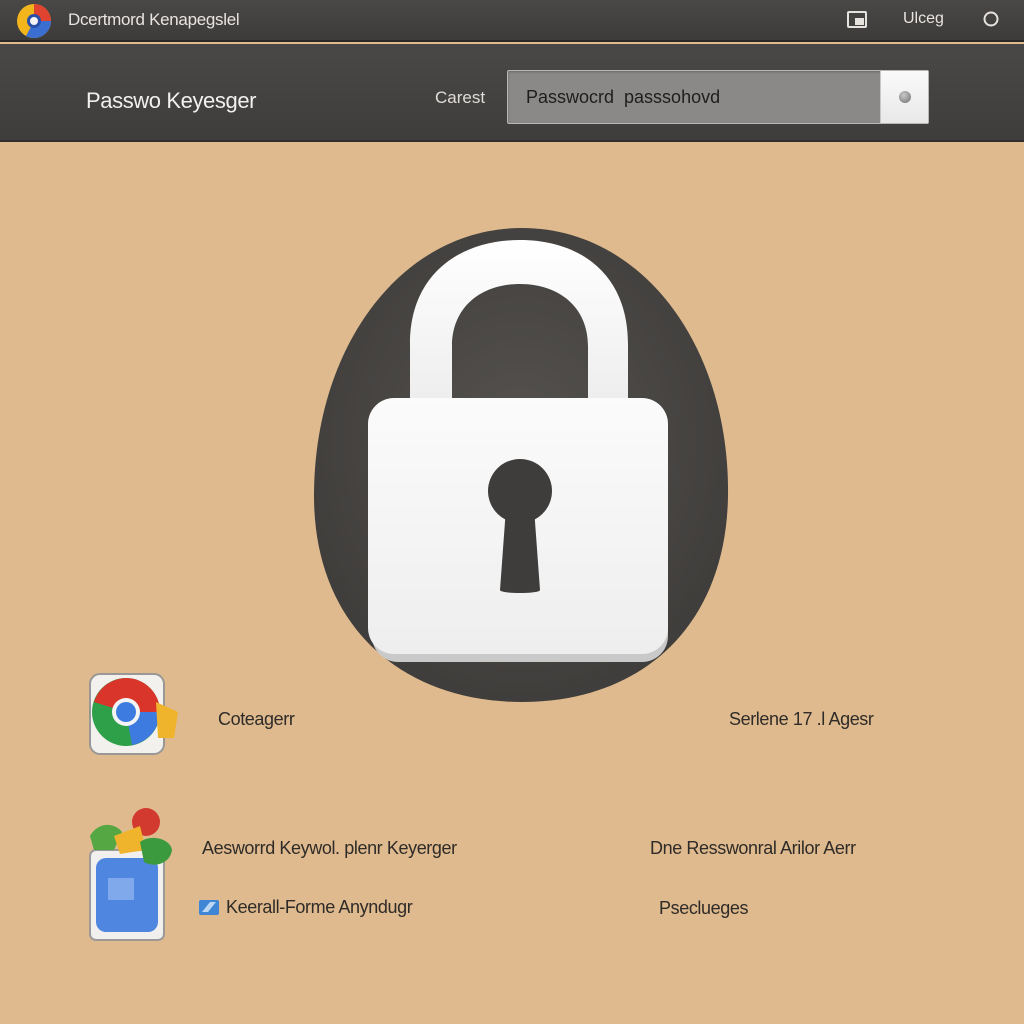 This screenshot has height=1024, width=1024. What do you see at coordinates (923, 19) in the screenshot?
I see `user-menu: Ulceg` at bounding box center [923, 19].